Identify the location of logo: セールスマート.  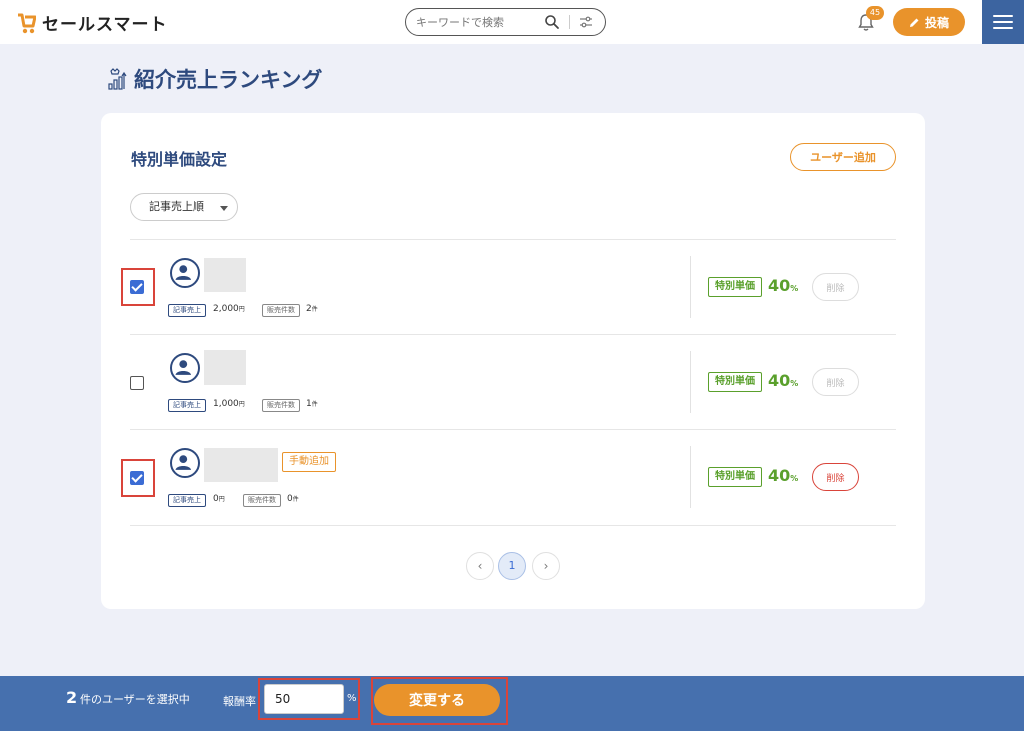
(92, 22).